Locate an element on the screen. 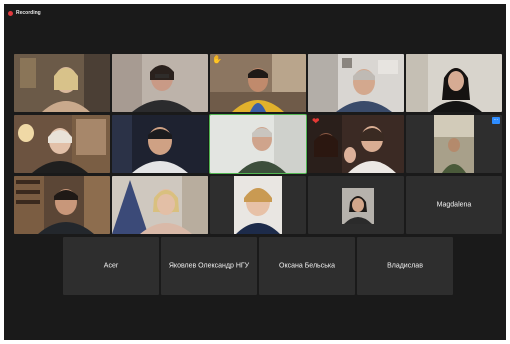 The width and height of the screenshot is (510, 344). video-tile: ✋ is located at coordinates (258, 83).